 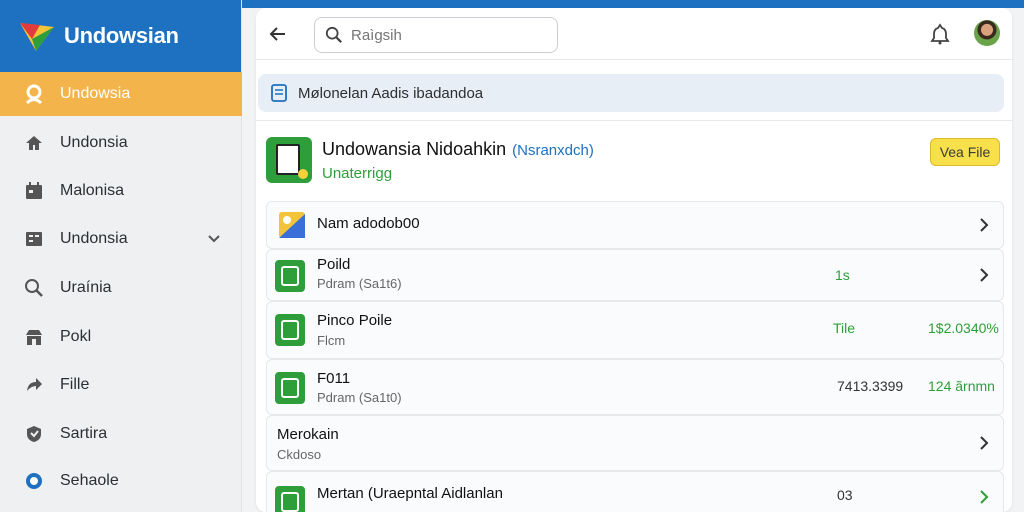 What do you see at coordinates (334, 264) in the screenshot?
I see `row-name: Poild` at bounding box center [334, 264].